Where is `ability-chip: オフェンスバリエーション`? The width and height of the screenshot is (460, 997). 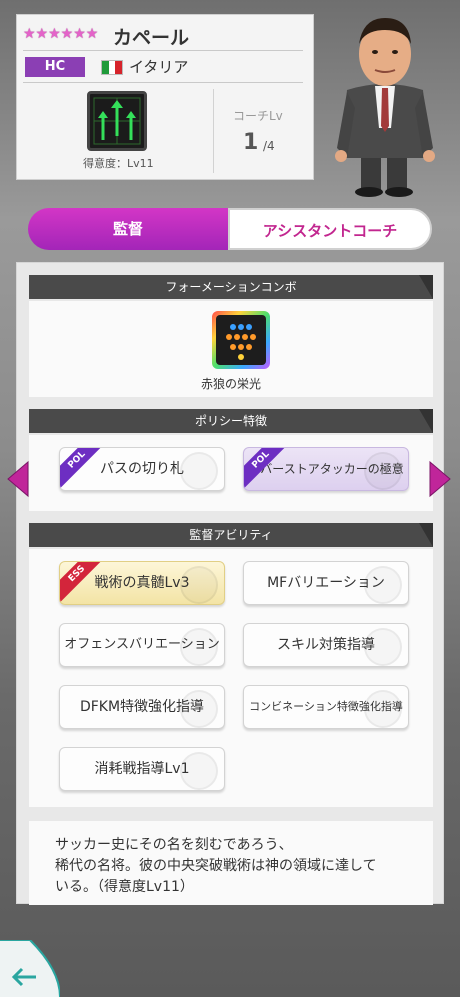
ability-chip: オフェンスバリエーション is located at coordinates (142, 645).